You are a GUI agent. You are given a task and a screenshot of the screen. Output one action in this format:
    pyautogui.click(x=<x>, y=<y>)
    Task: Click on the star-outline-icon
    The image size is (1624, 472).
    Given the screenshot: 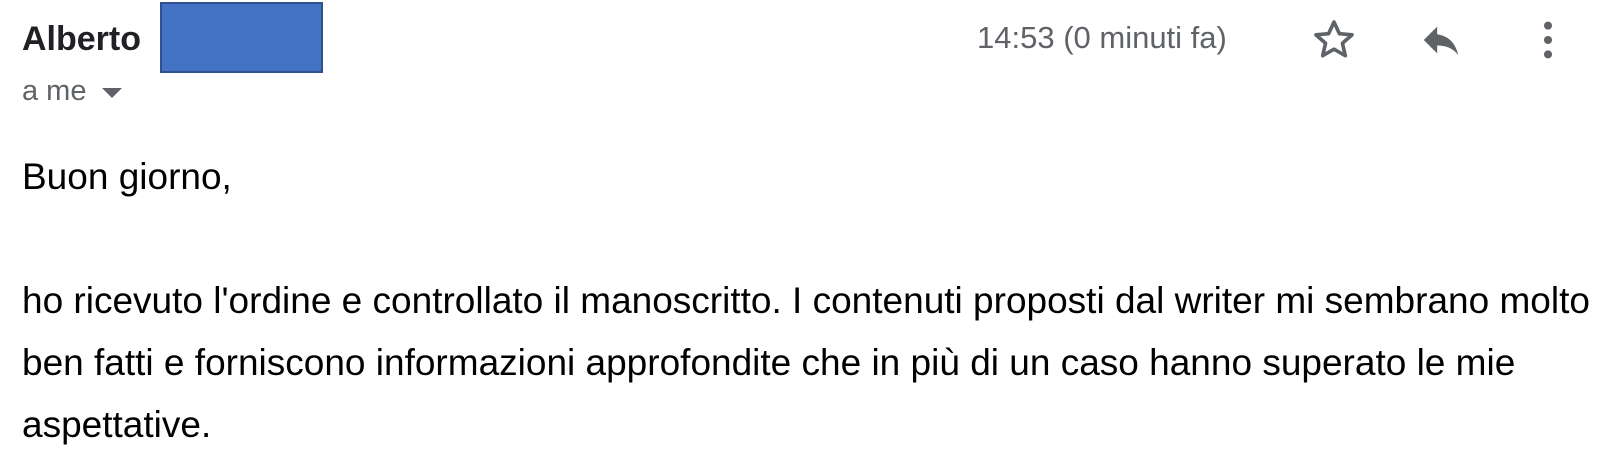 What is the action you would take?
    pyautogui.click(x=1334, y=39)
    